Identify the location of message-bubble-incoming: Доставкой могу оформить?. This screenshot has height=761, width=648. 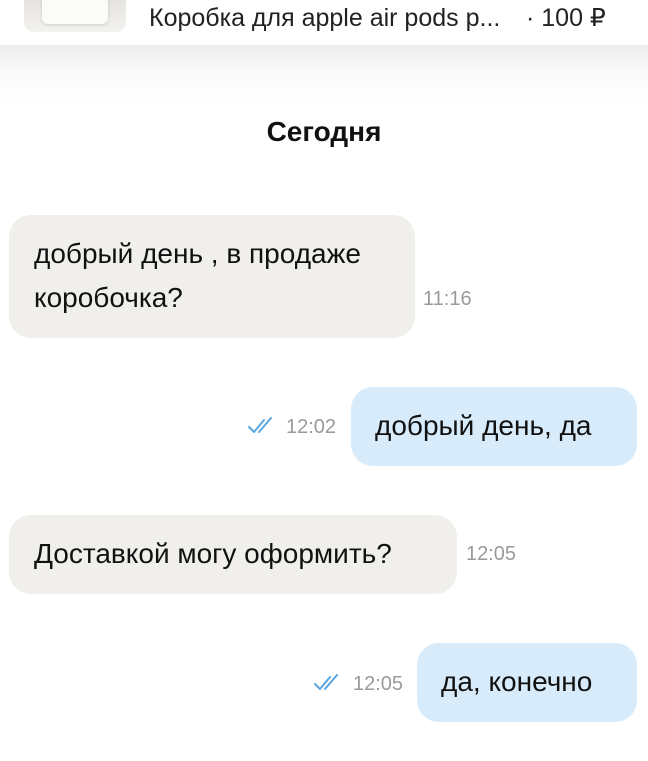
(233, 554).